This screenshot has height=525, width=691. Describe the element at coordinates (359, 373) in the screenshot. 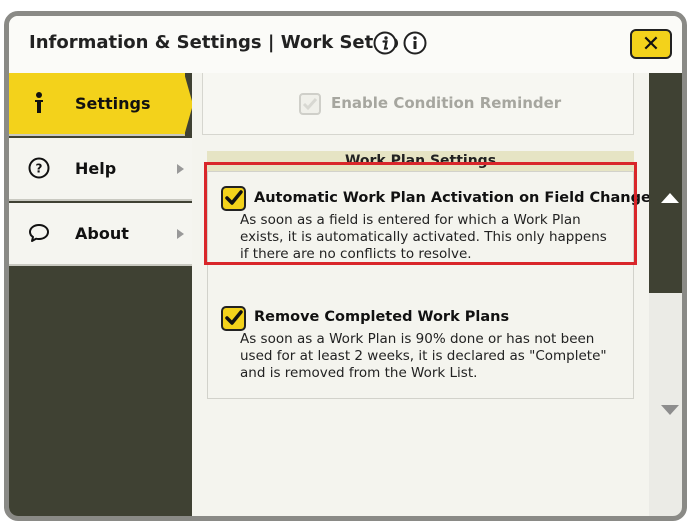

I see `description-line: and is removed from the Work List.` at that location.